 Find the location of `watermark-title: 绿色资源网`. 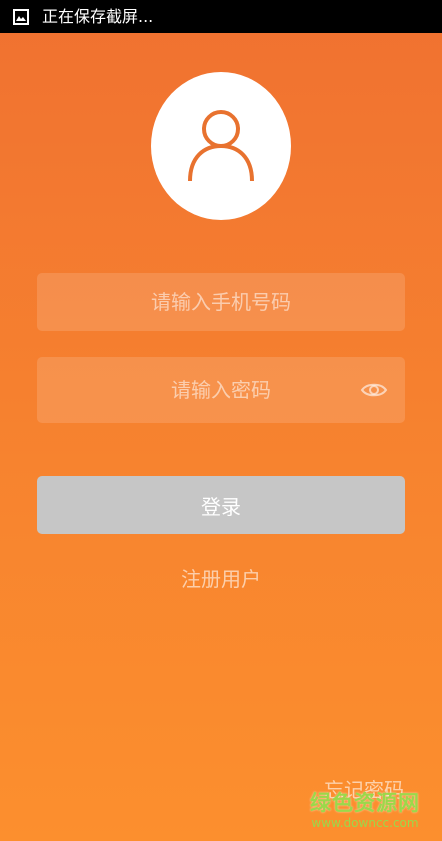

watermark-title: 绿色资源网 is located at coordinates (365, 803).